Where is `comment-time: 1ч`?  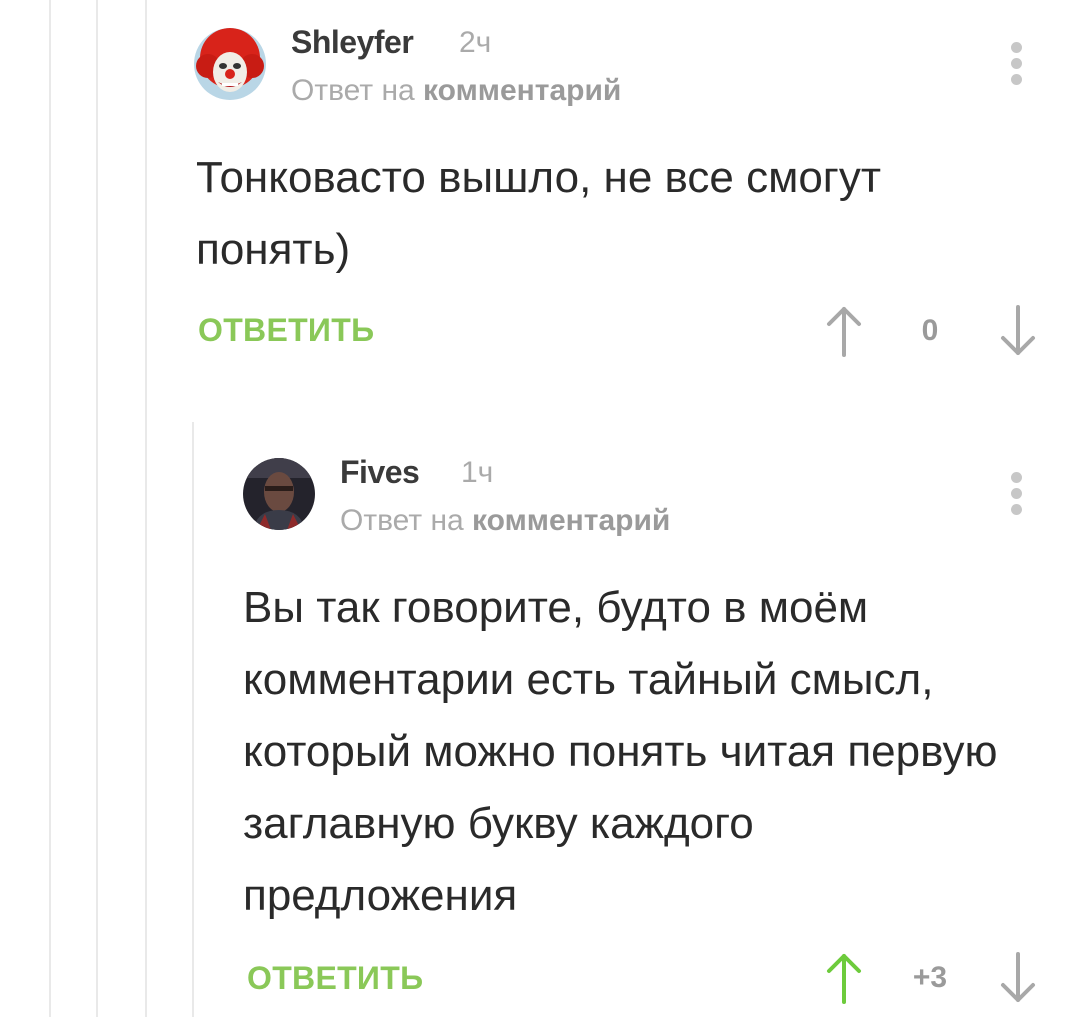
comment-time: 1ч is located at coordinates (477, 472).